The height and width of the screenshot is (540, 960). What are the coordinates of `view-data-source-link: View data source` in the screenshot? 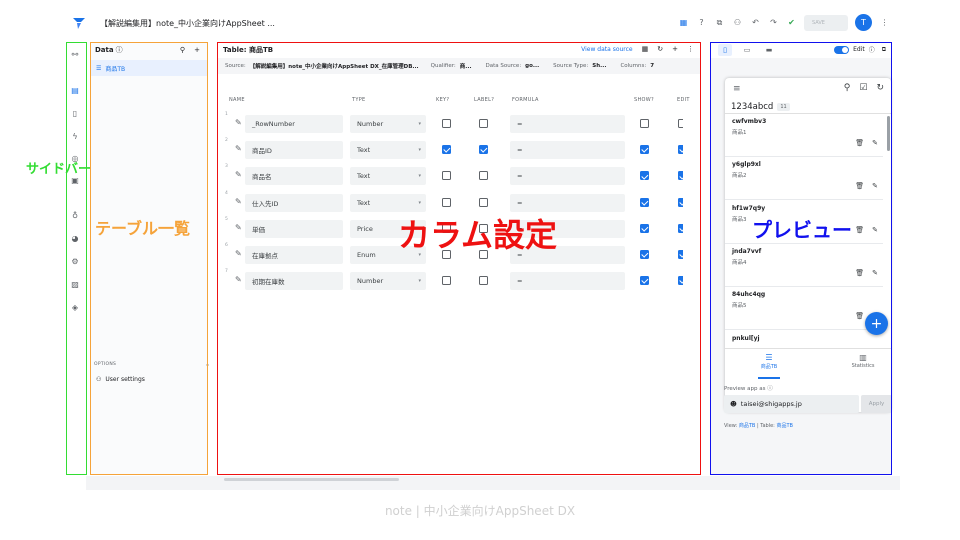 It's located at (607, 49).